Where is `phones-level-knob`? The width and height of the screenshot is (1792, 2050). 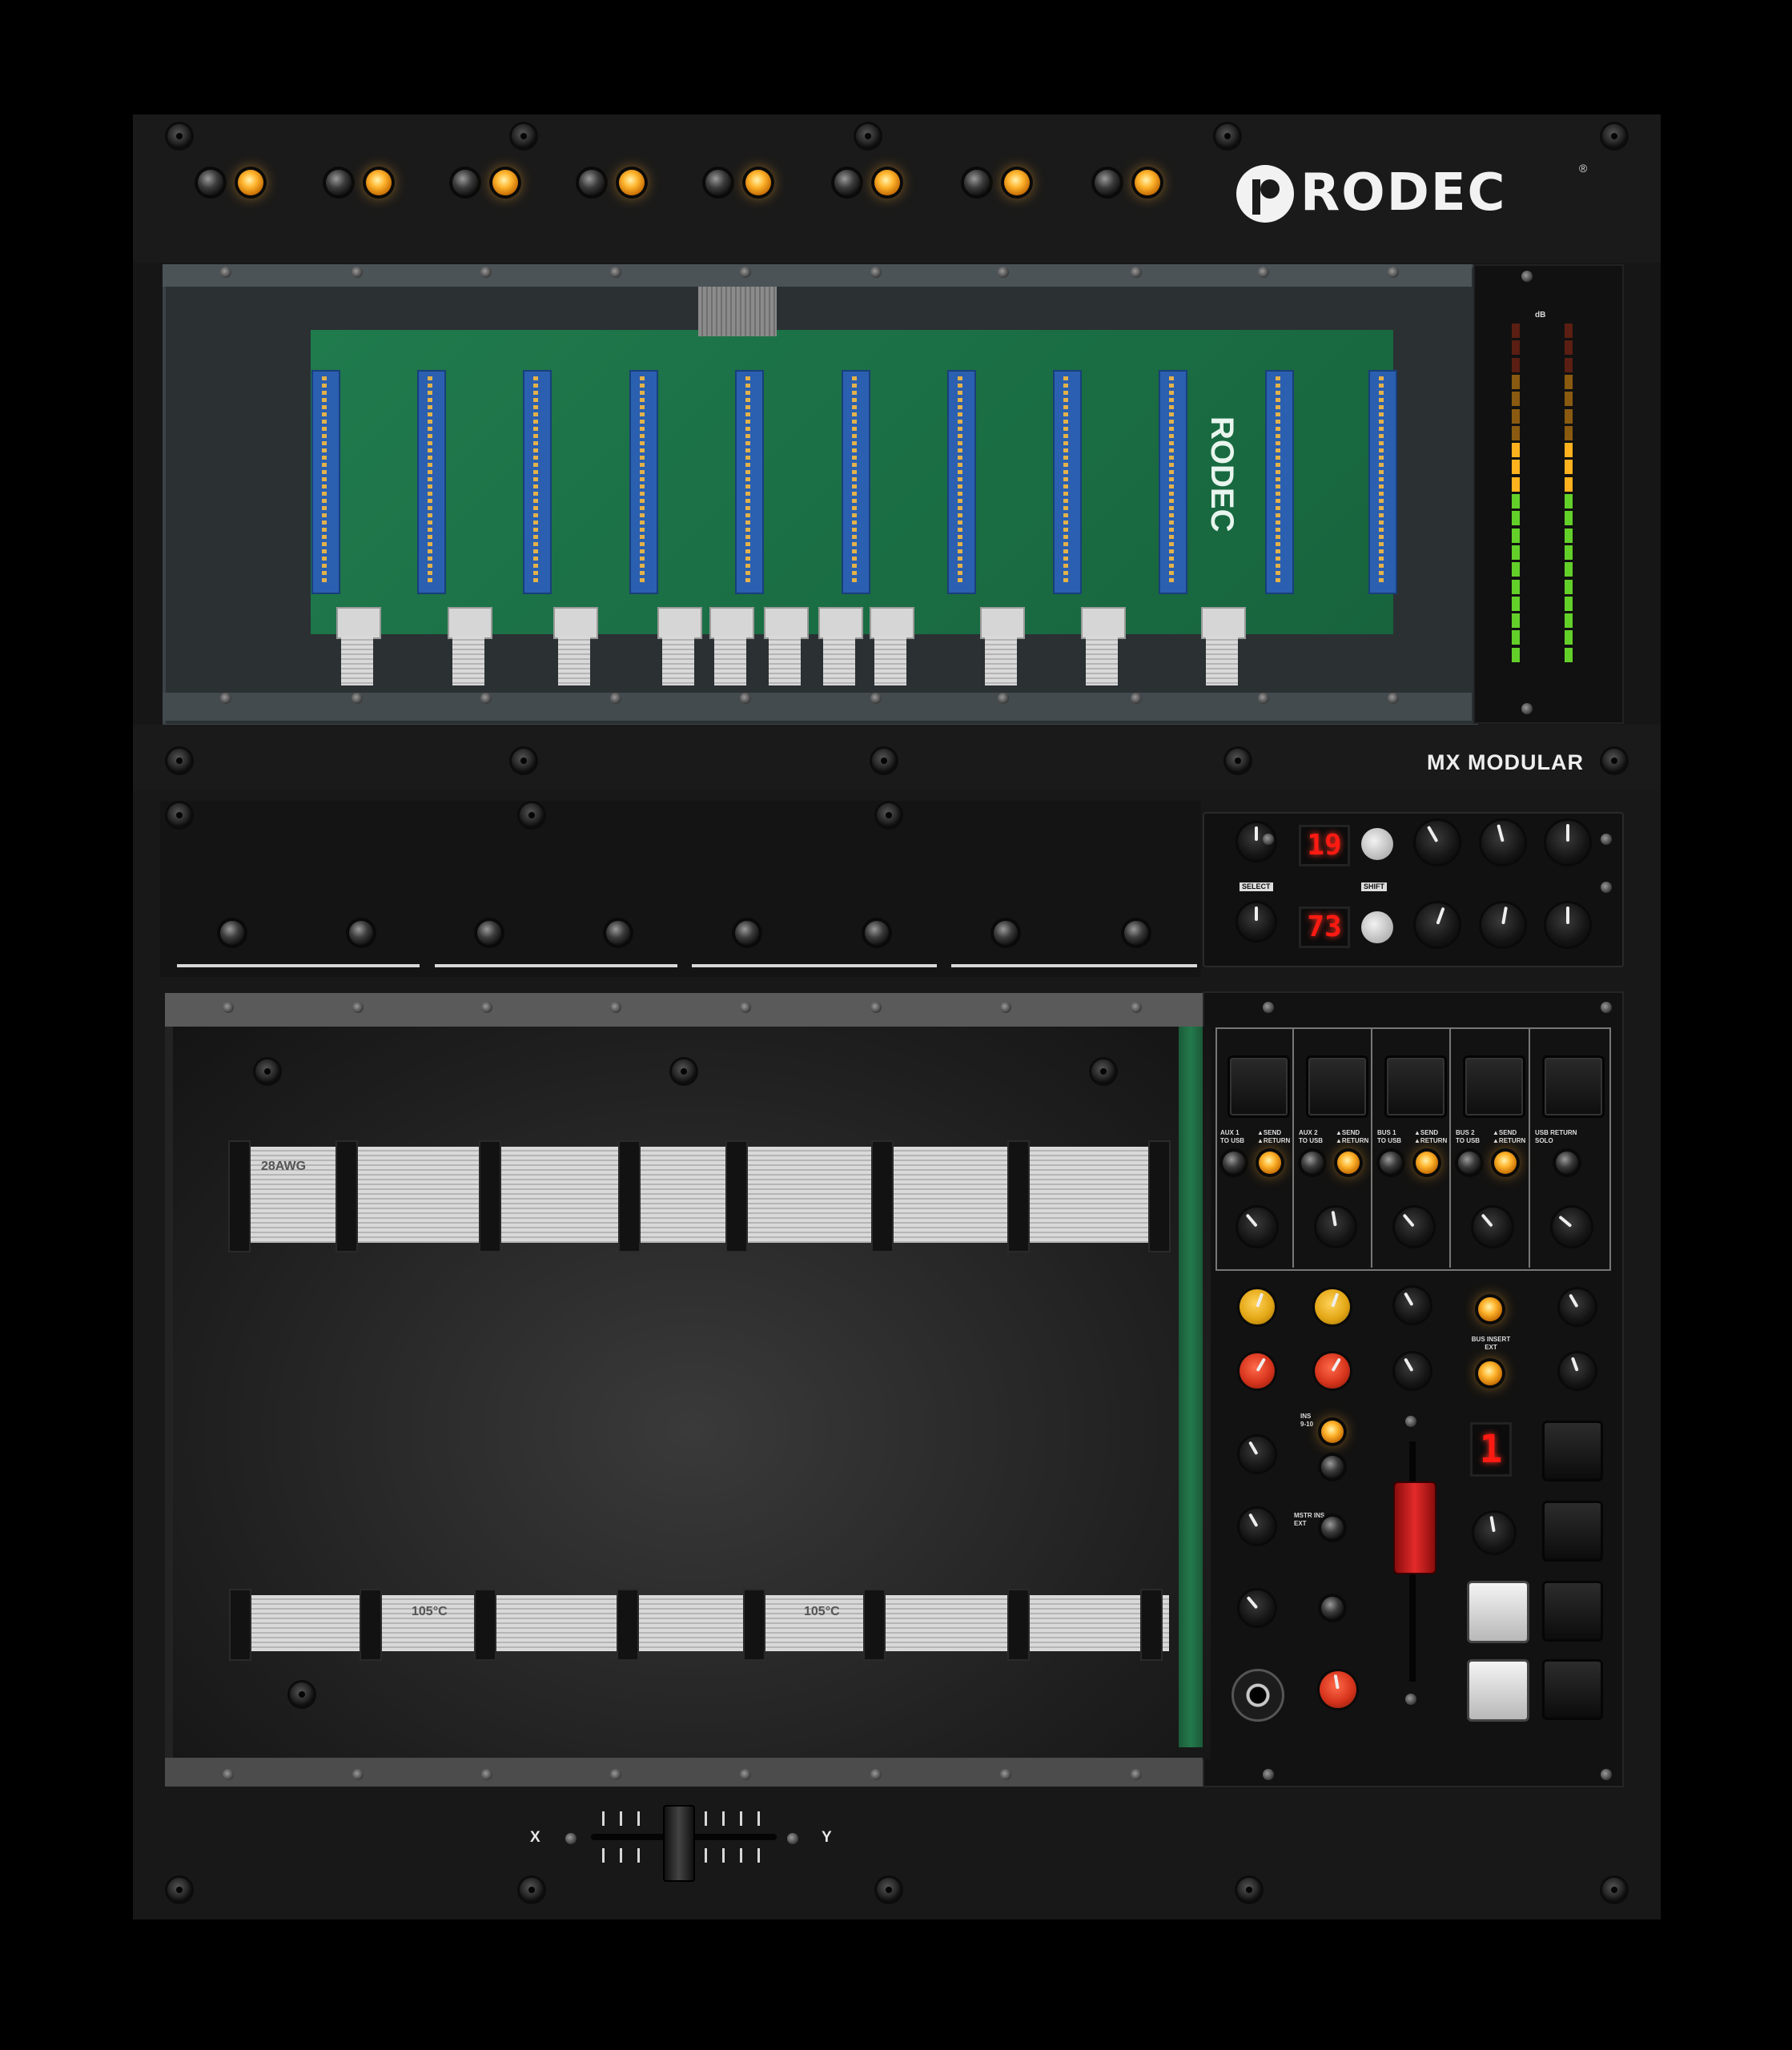
phones-level-knob is located at coordinates (1258, 1608).